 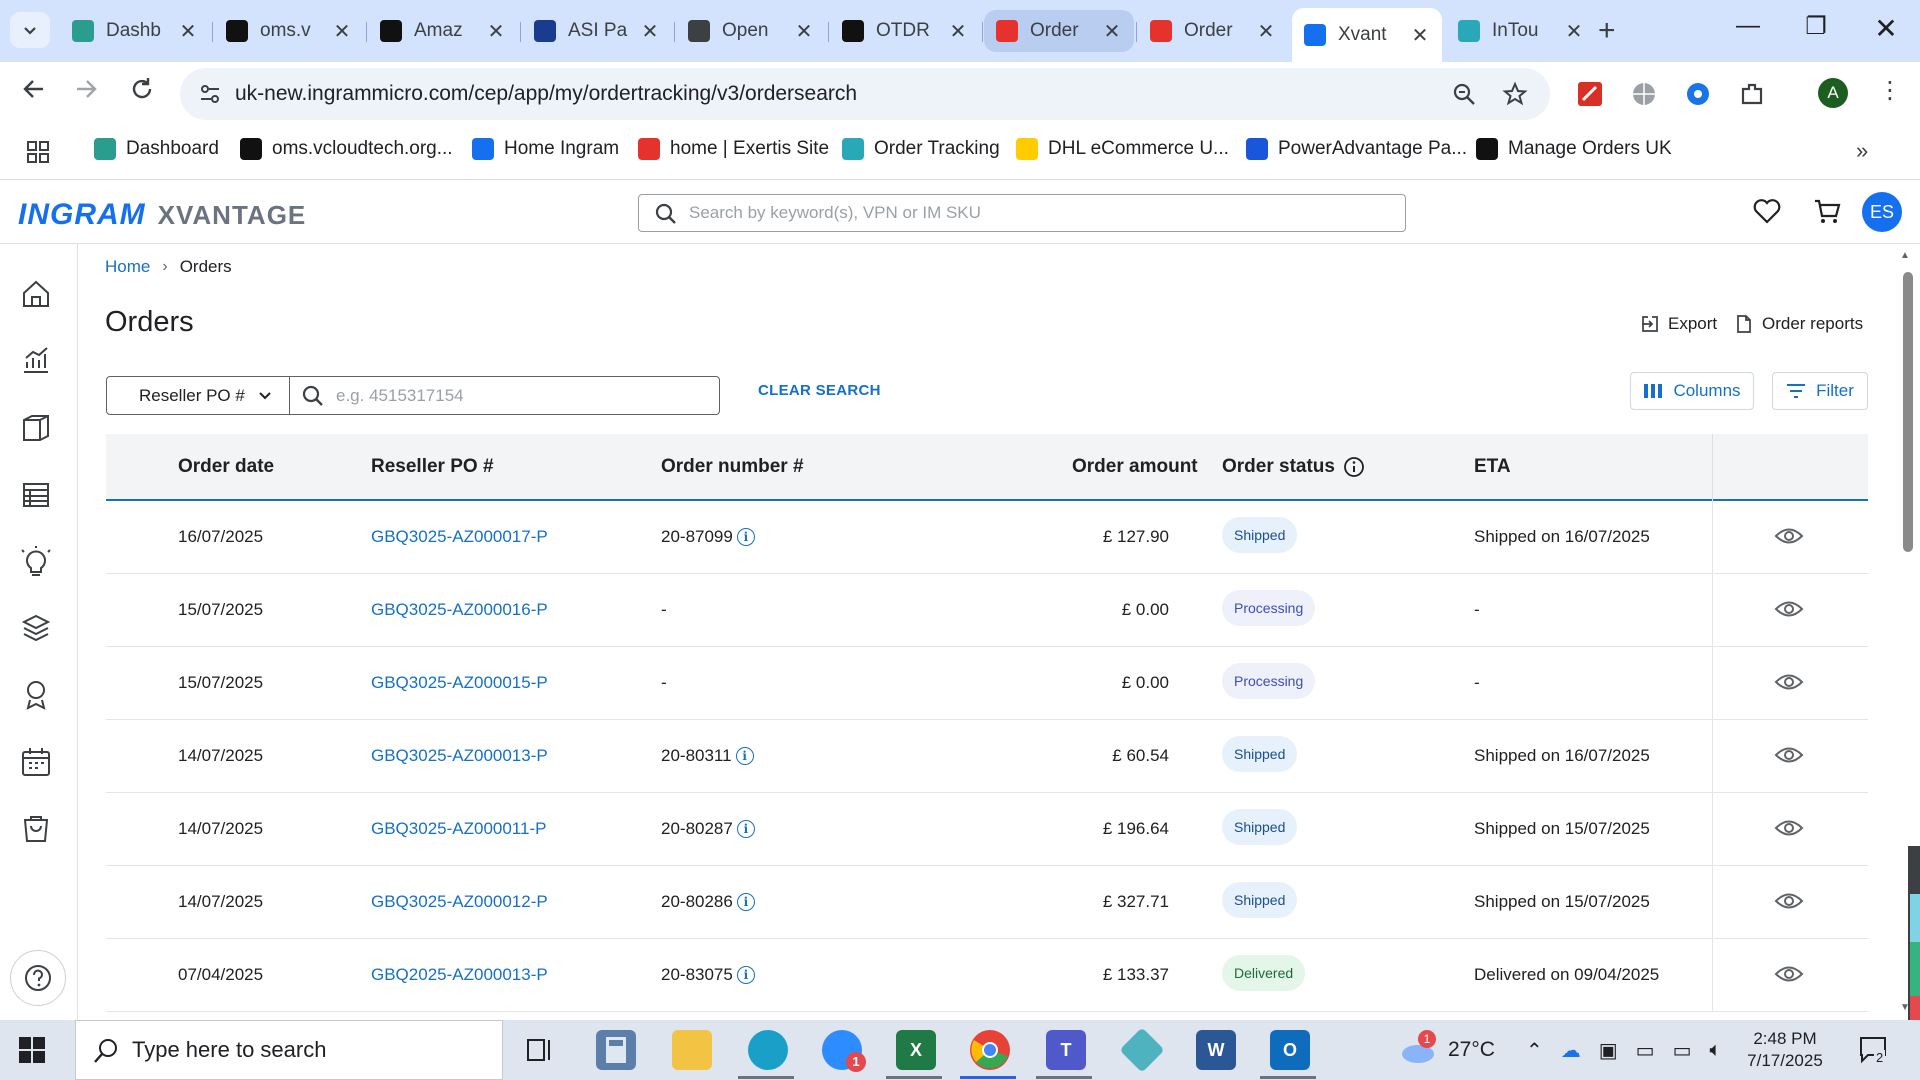 What do you see at coordinates (905, 31) in the screenshot?
I see `browser-tab: OTDR ✕` at bounding box center [905, 31].